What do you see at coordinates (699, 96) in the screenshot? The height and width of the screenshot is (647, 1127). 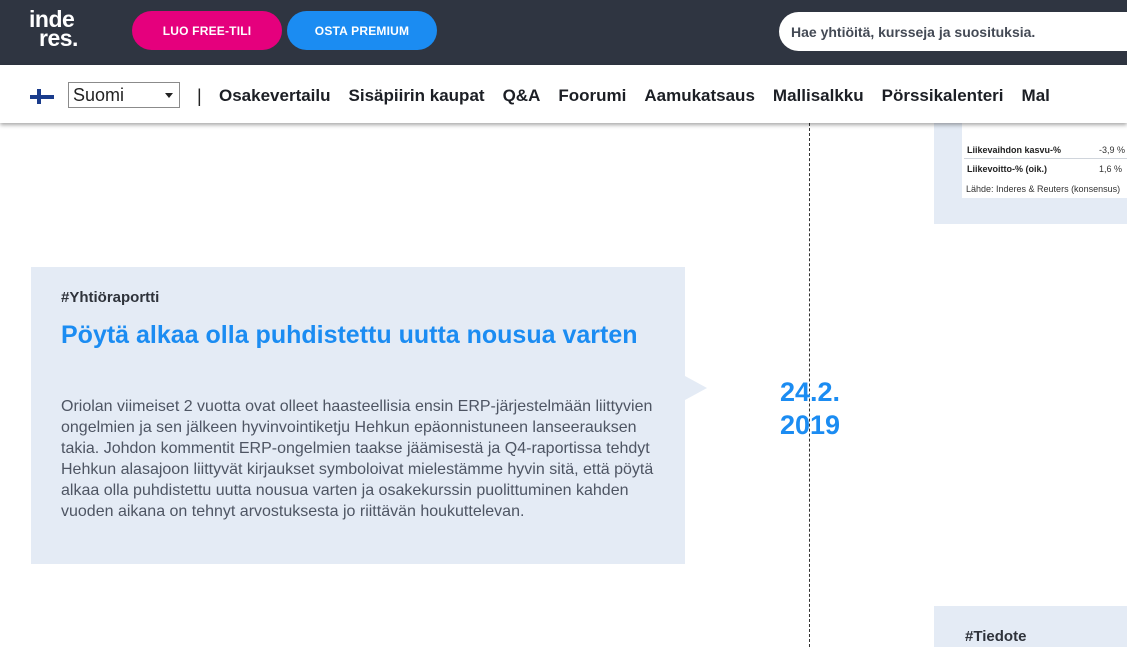 I see `nav-link-aamukatsaus: Aamukatsaus` at bounding box center [699, 96].